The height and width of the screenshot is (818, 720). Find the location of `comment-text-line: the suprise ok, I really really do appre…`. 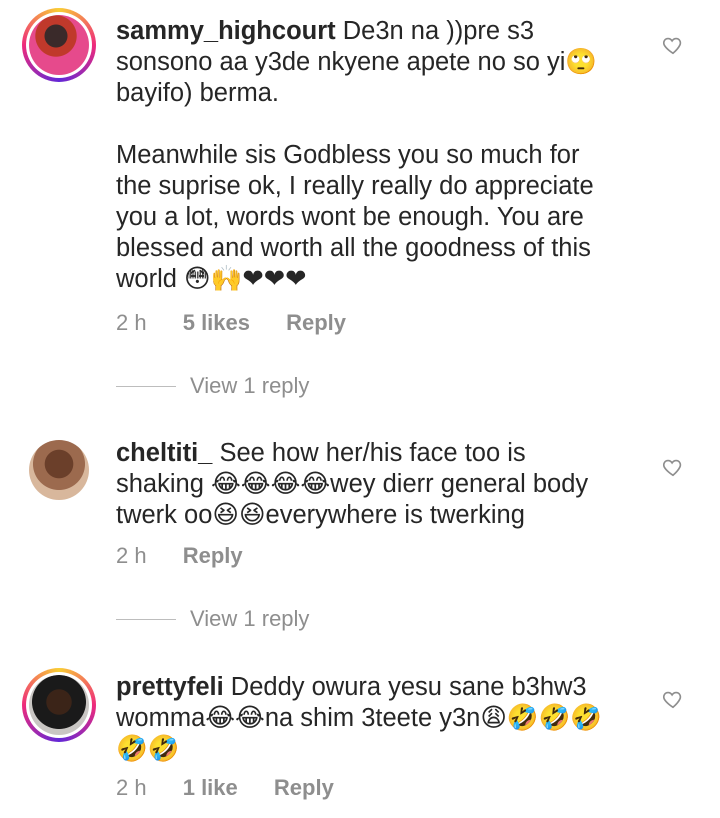

comment-text-line: the suprise ok, I really really do appre… is located at coordinates (355, 186).